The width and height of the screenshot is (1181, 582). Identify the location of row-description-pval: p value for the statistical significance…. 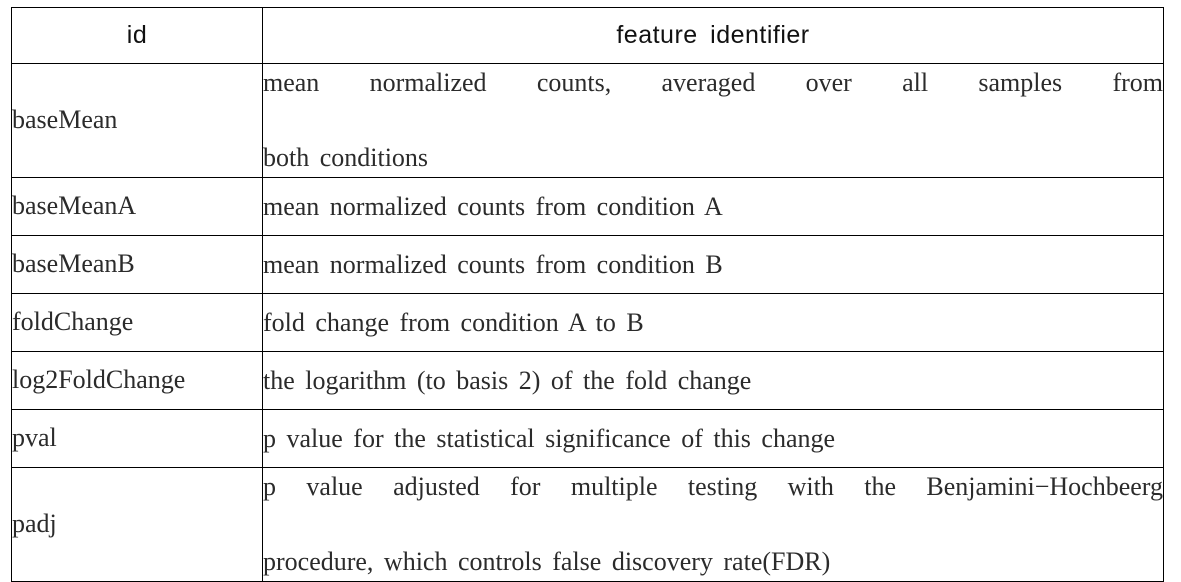
(713, 439).